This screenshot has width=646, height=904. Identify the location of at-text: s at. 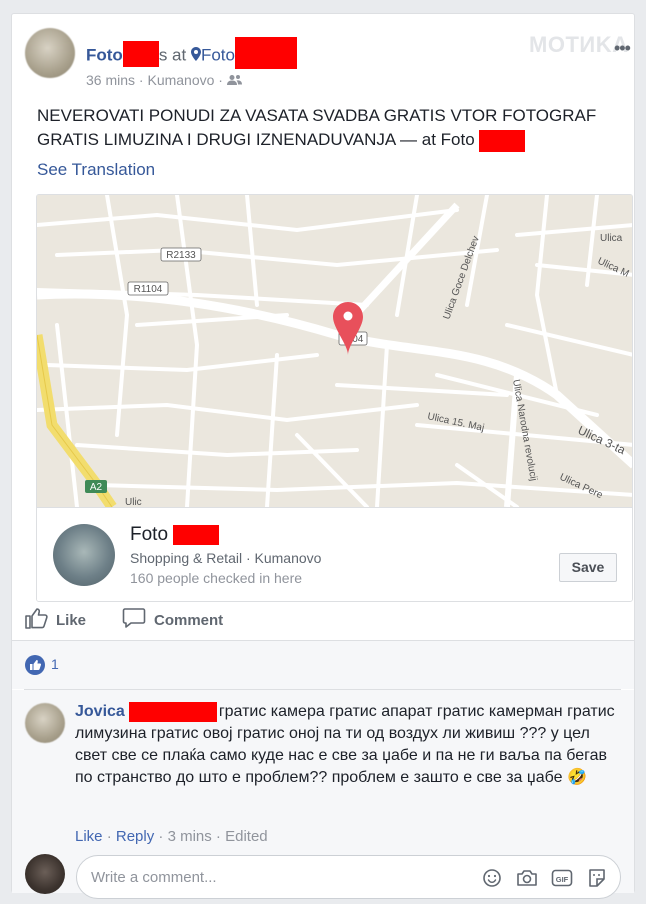
(172, 55).